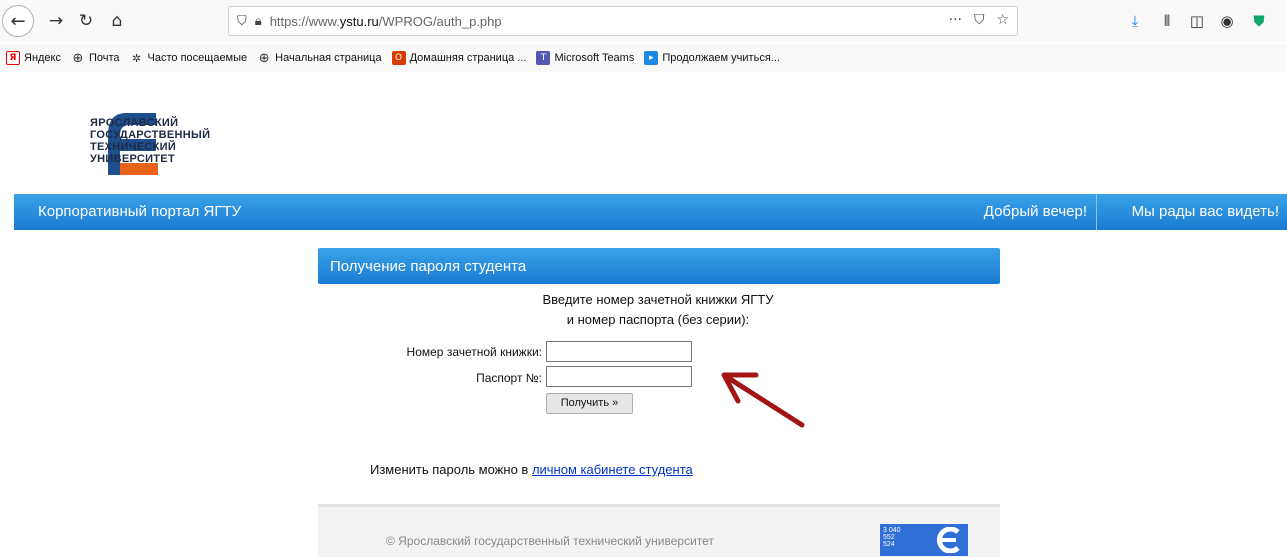  What do you see at coordinates (95, 58) in the screenshot?
I see `bookmark-mail: ⊕ Почта` at bounding box center [95, 58].